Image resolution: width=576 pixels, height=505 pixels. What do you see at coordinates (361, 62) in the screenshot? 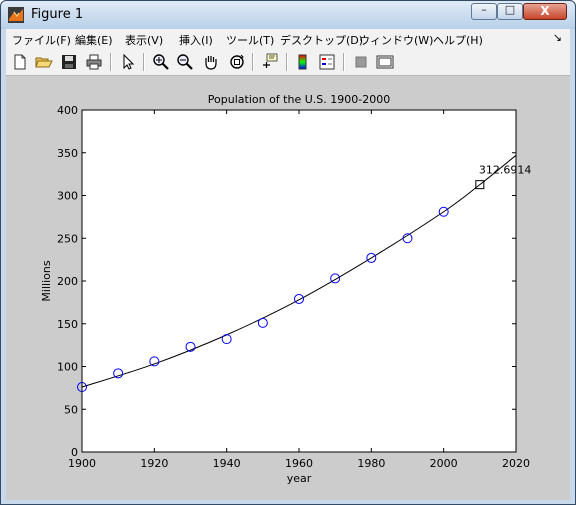
I see `hide-plot-tools-icon` at bounding box center [361, 62].